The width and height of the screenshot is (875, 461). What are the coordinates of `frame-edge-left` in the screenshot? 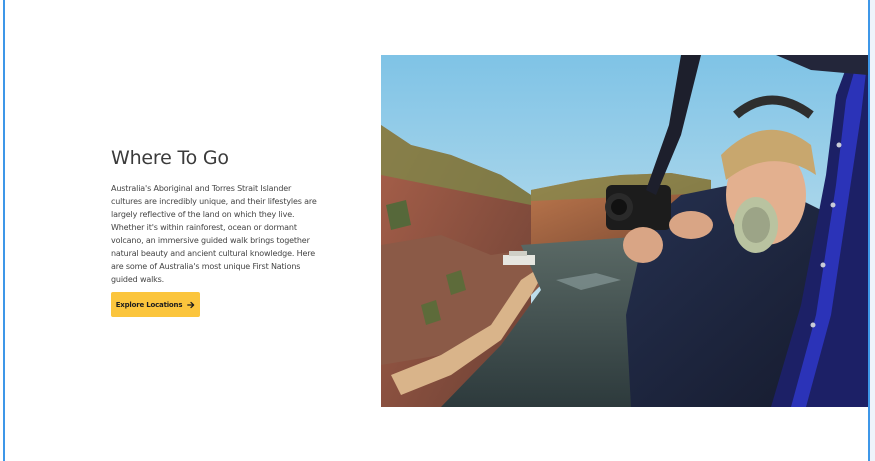 It's located at (4, 230).